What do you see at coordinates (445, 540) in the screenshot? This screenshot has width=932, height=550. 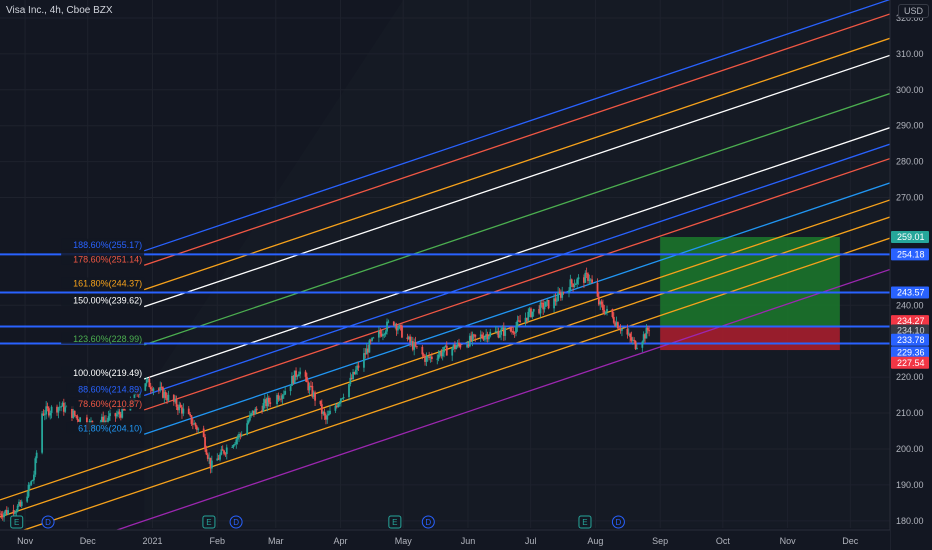 I see `time-axis-panel` at bounding box center [445, 540].